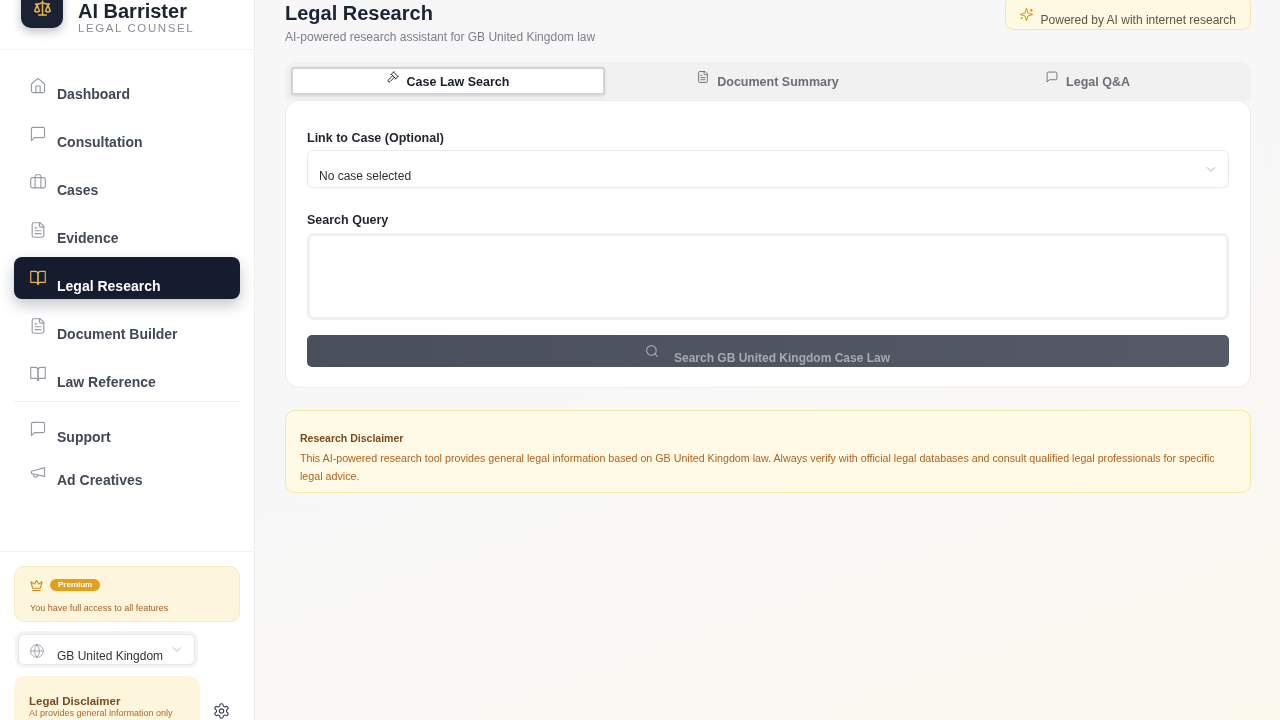 This screenshot has width=1280, height=720. What do you see at coordinates (127, 230) in the screenshot?
I see `sidebar-item: Evidence` at bounding box center [127, 230].